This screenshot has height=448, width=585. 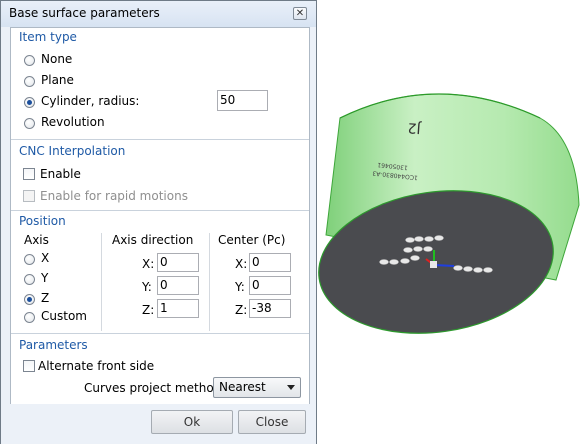 What do you see at coordinates (252, 240) in the screenshot?
I see `center-header: Center (Pc)` at bounding box center [252, 240].